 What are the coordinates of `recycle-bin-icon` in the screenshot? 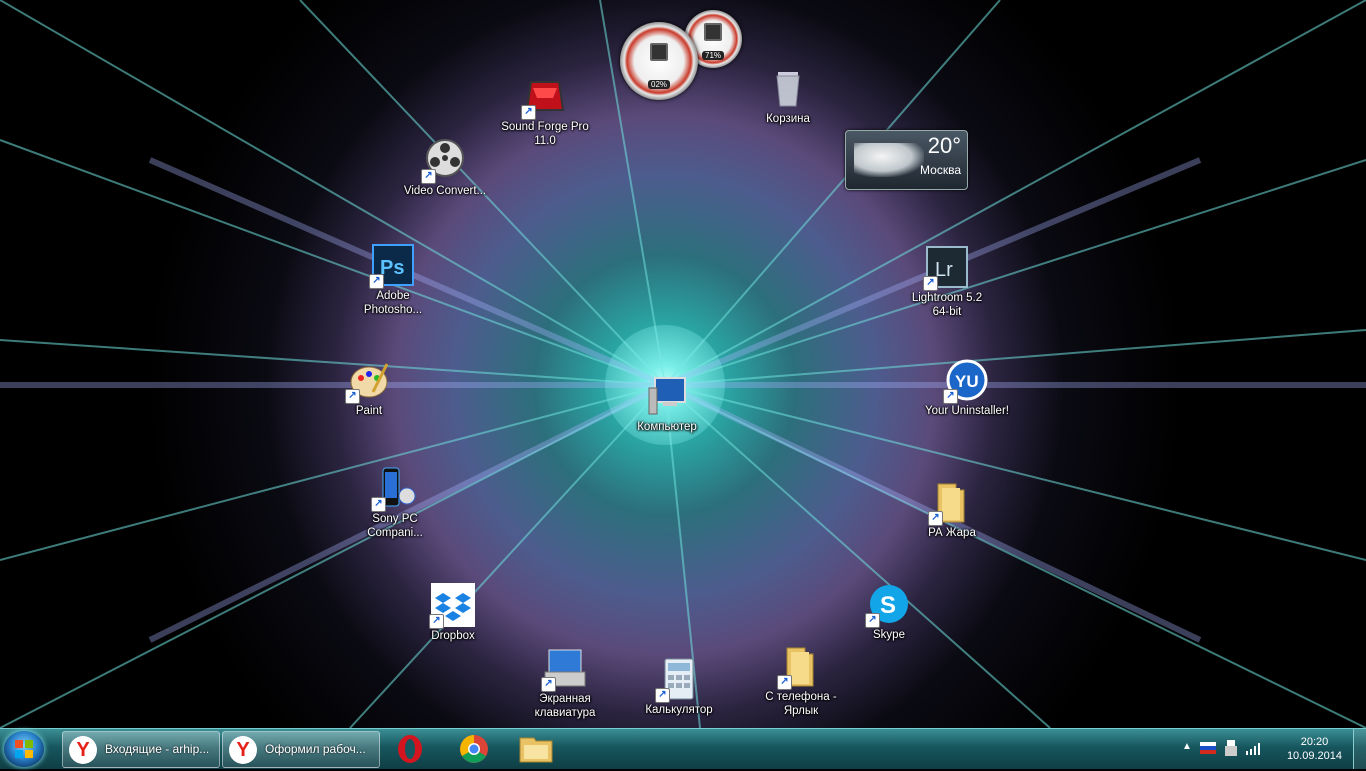 It's located at (788, 88).